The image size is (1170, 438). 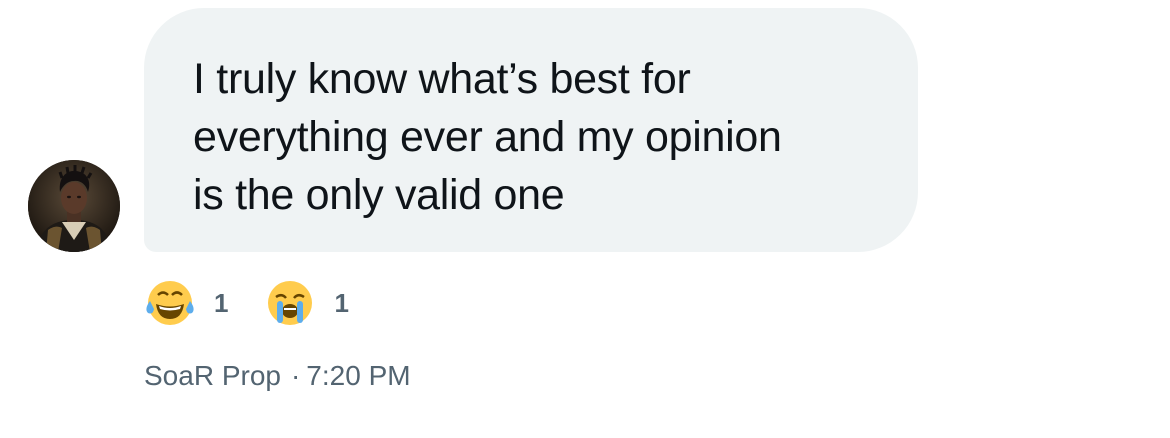 What do you see at coordinates (442, 79) in the screenshot?
I see `message-line: I truly know what’s best for` at bounding box center [442, 79].